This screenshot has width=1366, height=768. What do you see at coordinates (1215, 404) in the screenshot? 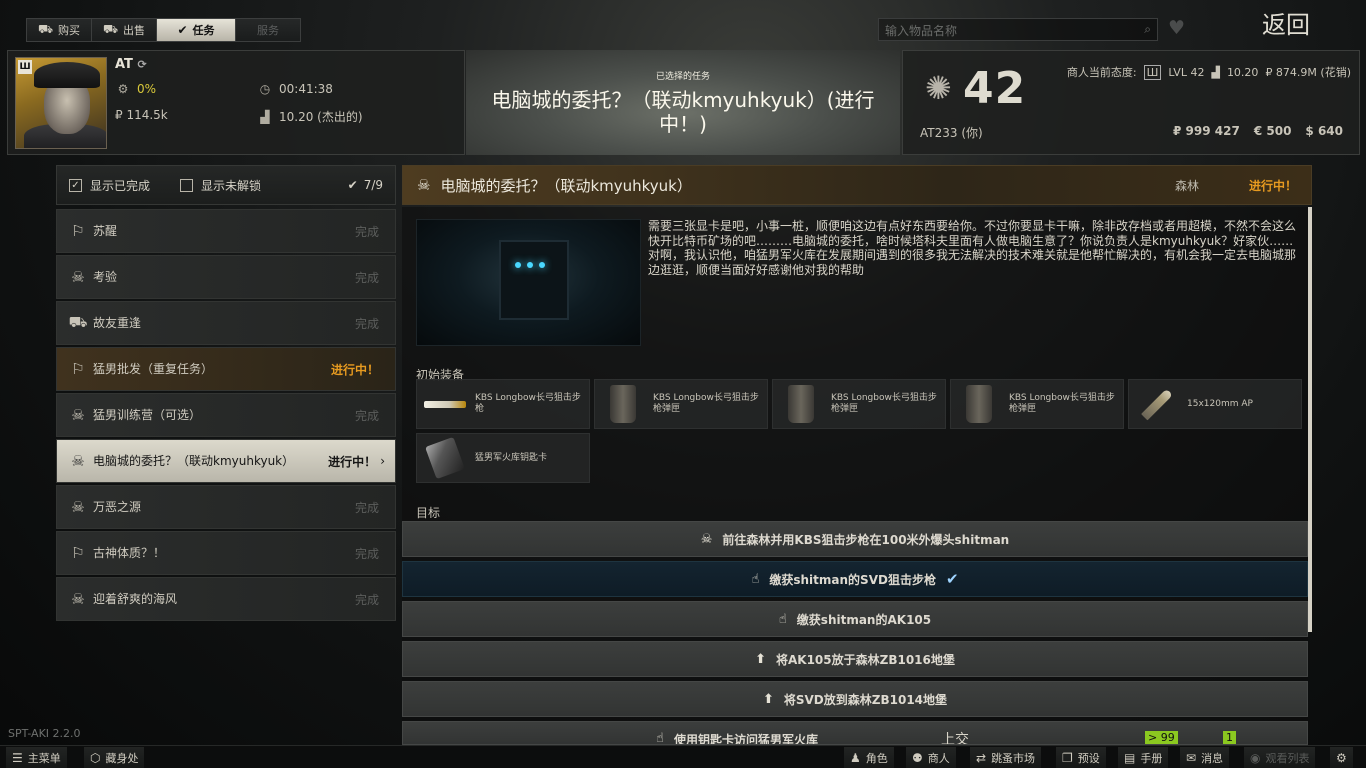
I see `item-cell: 15x120mm AP` at bounding box center [1215, 404].